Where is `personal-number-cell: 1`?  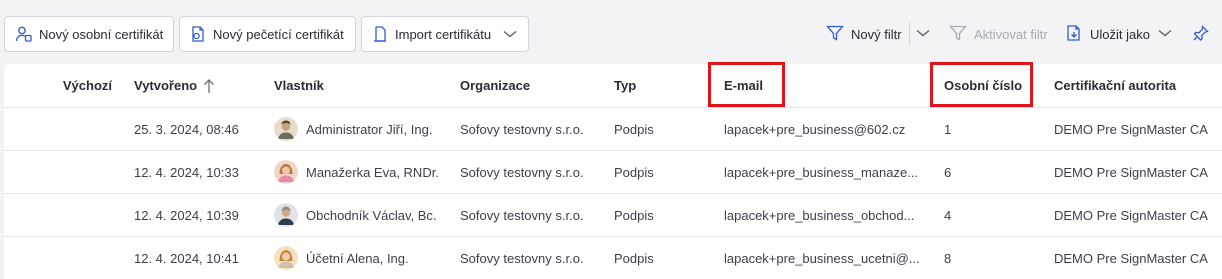 personal-number-cell: 1 is located at coordinates (948, 129).